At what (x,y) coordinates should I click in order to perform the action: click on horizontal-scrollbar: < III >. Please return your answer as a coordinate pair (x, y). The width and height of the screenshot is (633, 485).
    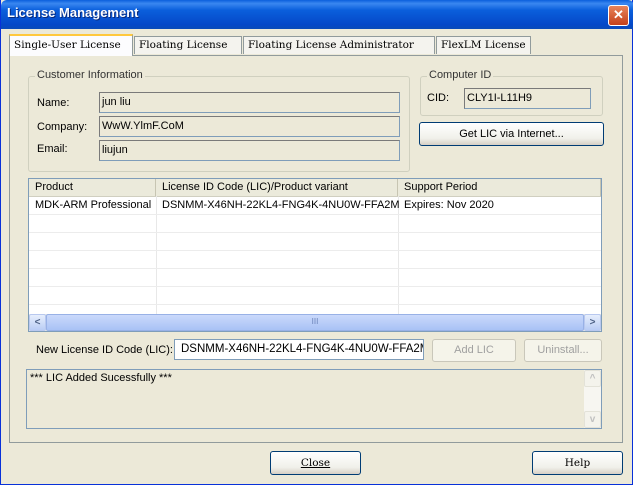
    Looking at the image, I should click on (315, 322).